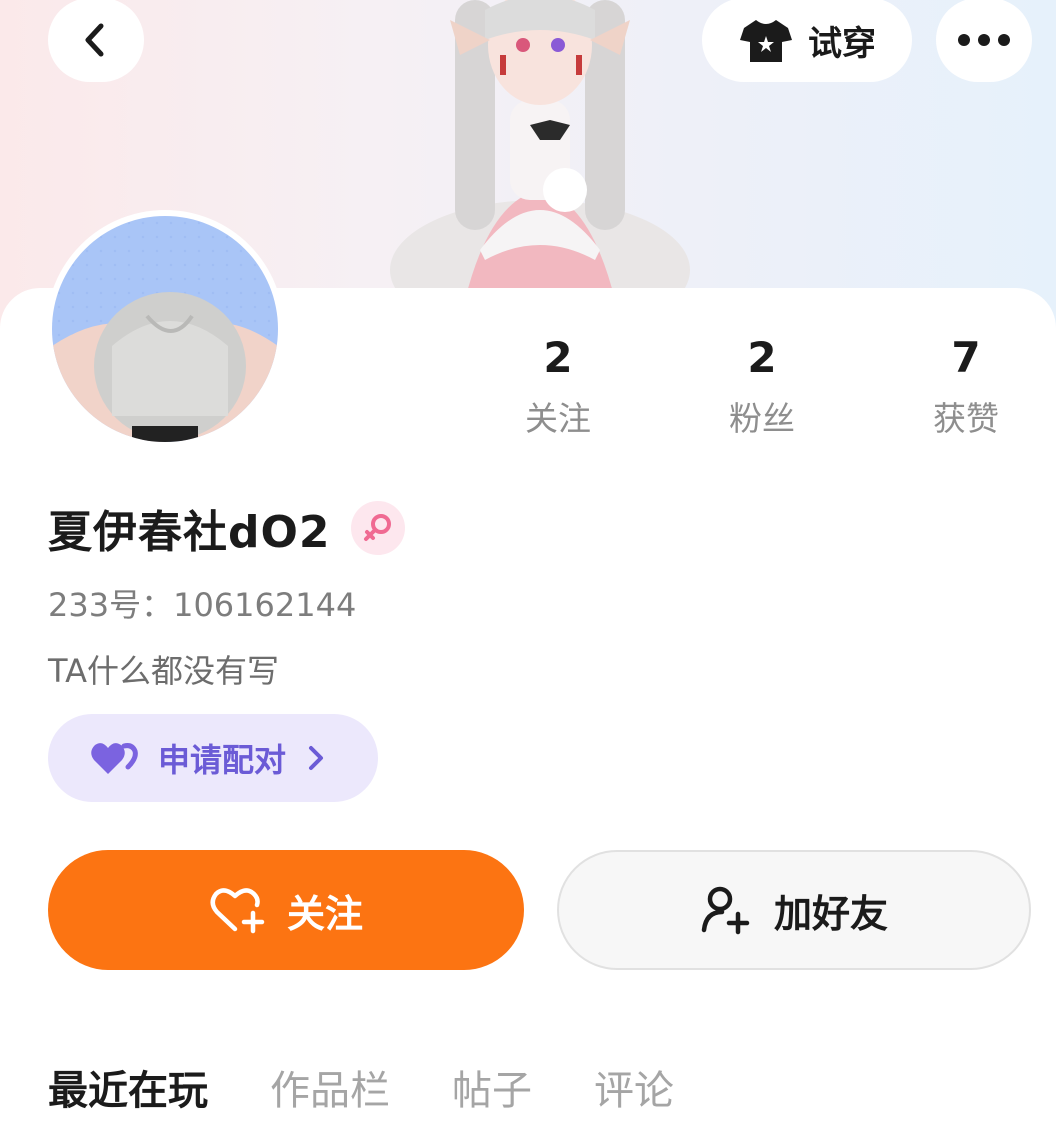 The width and height of the screenshot is (1056, 1122). What do you see at coordinates (725, 910) in the screenshot?
I see `add-user-icon` at bounding box center [725, 910].